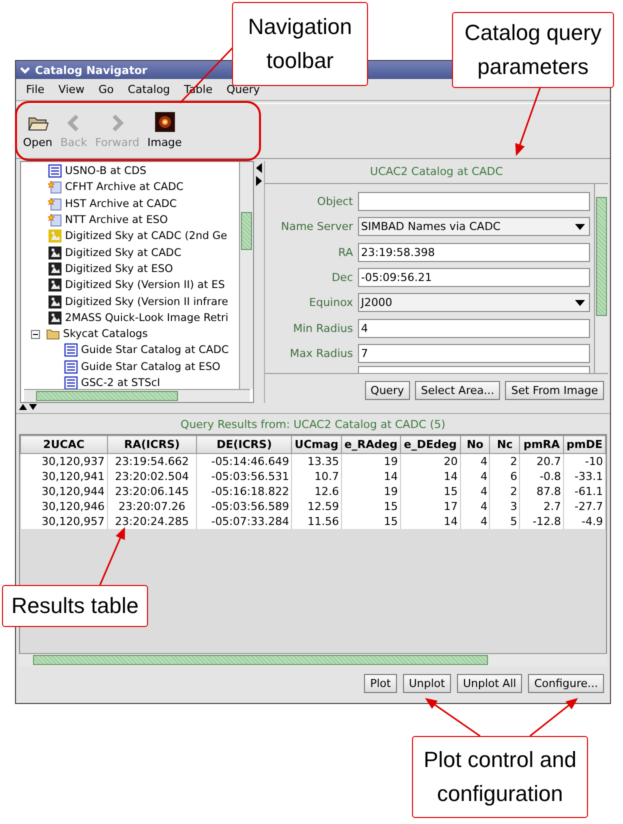 The height and width of the screenshot is (824, 623). Describe the element at coordinates (475, 445) in the screenshot. I see `column-header: No` at that location.